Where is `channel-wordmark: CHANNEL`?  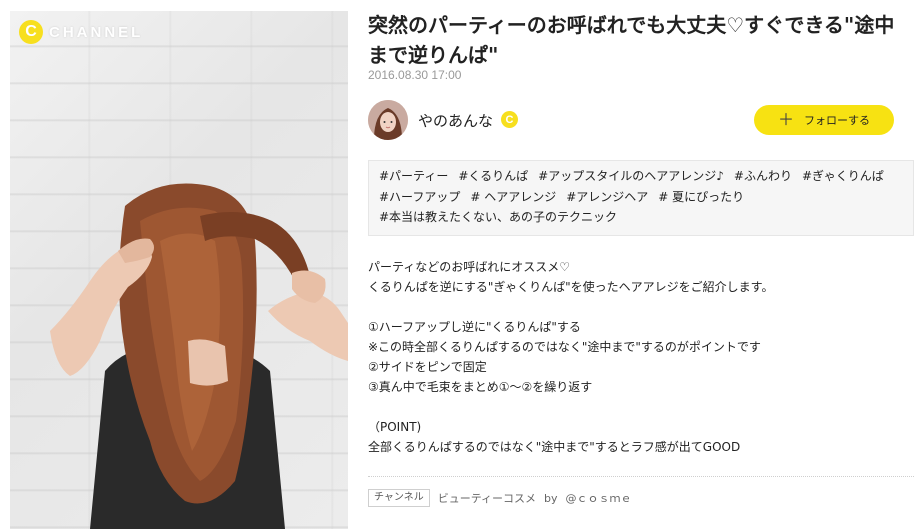
channel-wordmark: CHANNEL is located at coordinates (96, 32).